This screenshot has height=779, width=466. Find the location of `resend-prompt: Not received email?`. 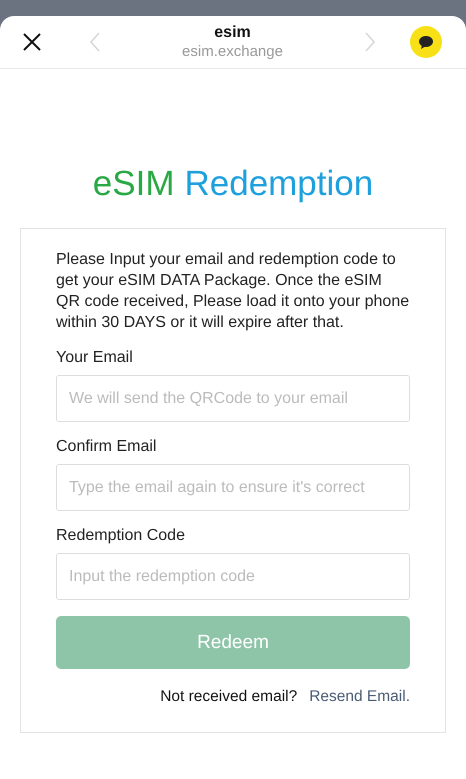

resend-prompt: Not received email? is located at coordinates (229, 697).